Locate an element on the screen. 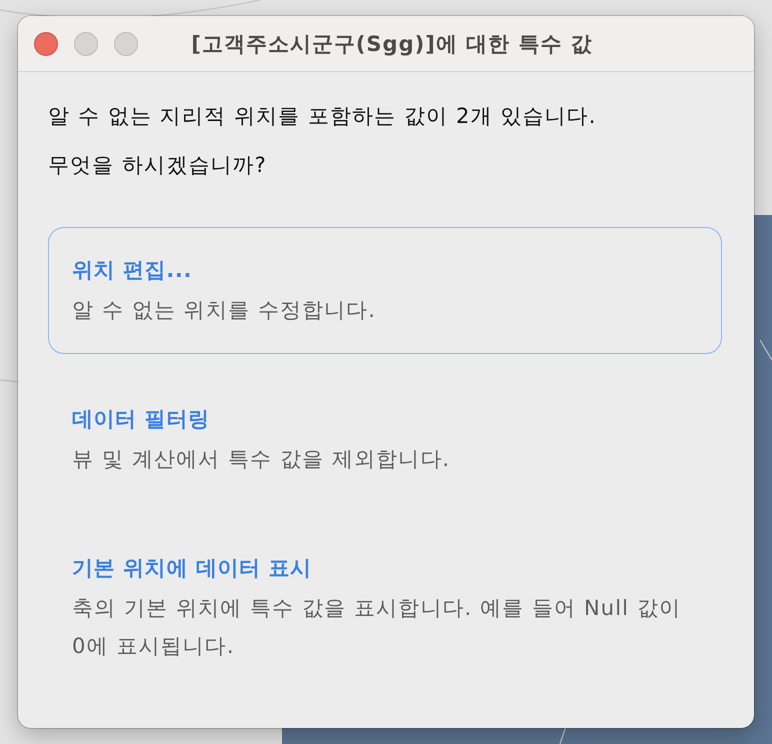  option-description: 뷰 및 계산에서 특수 값을 제외합니다. is located at coordinates (261, 459).